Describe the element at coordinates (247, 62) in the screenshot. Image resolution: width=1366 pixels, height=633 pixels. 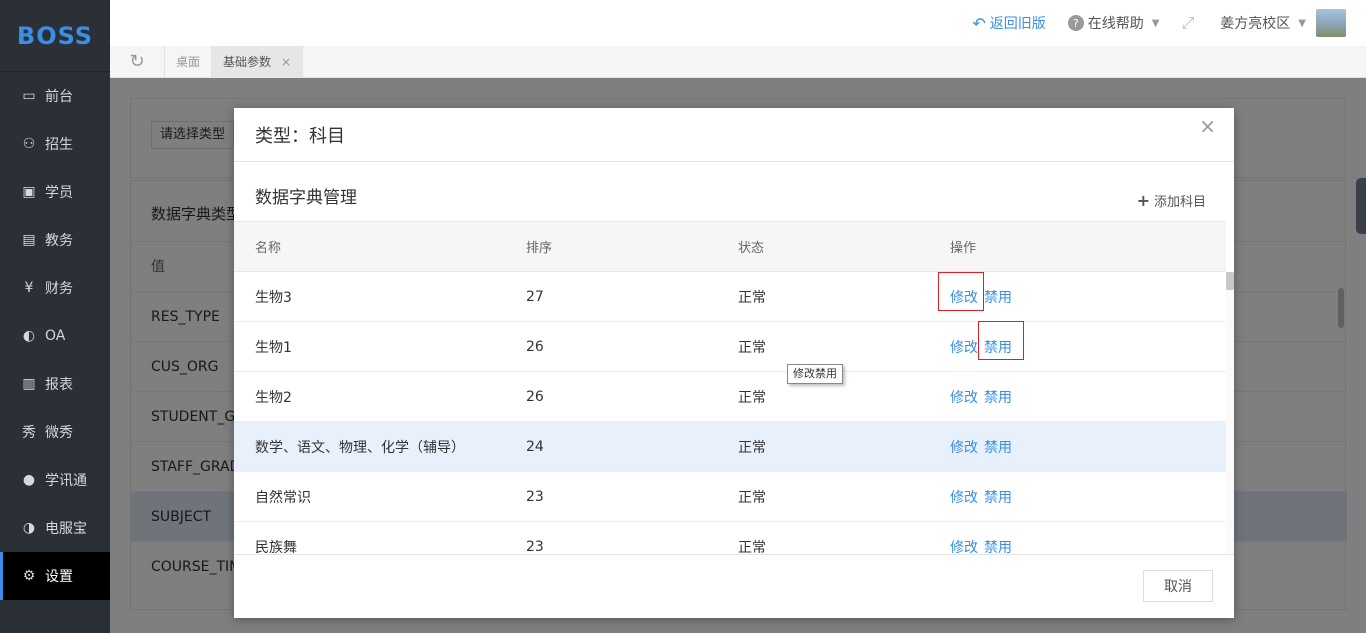
I see `tab-label: 基础参数` at that location.